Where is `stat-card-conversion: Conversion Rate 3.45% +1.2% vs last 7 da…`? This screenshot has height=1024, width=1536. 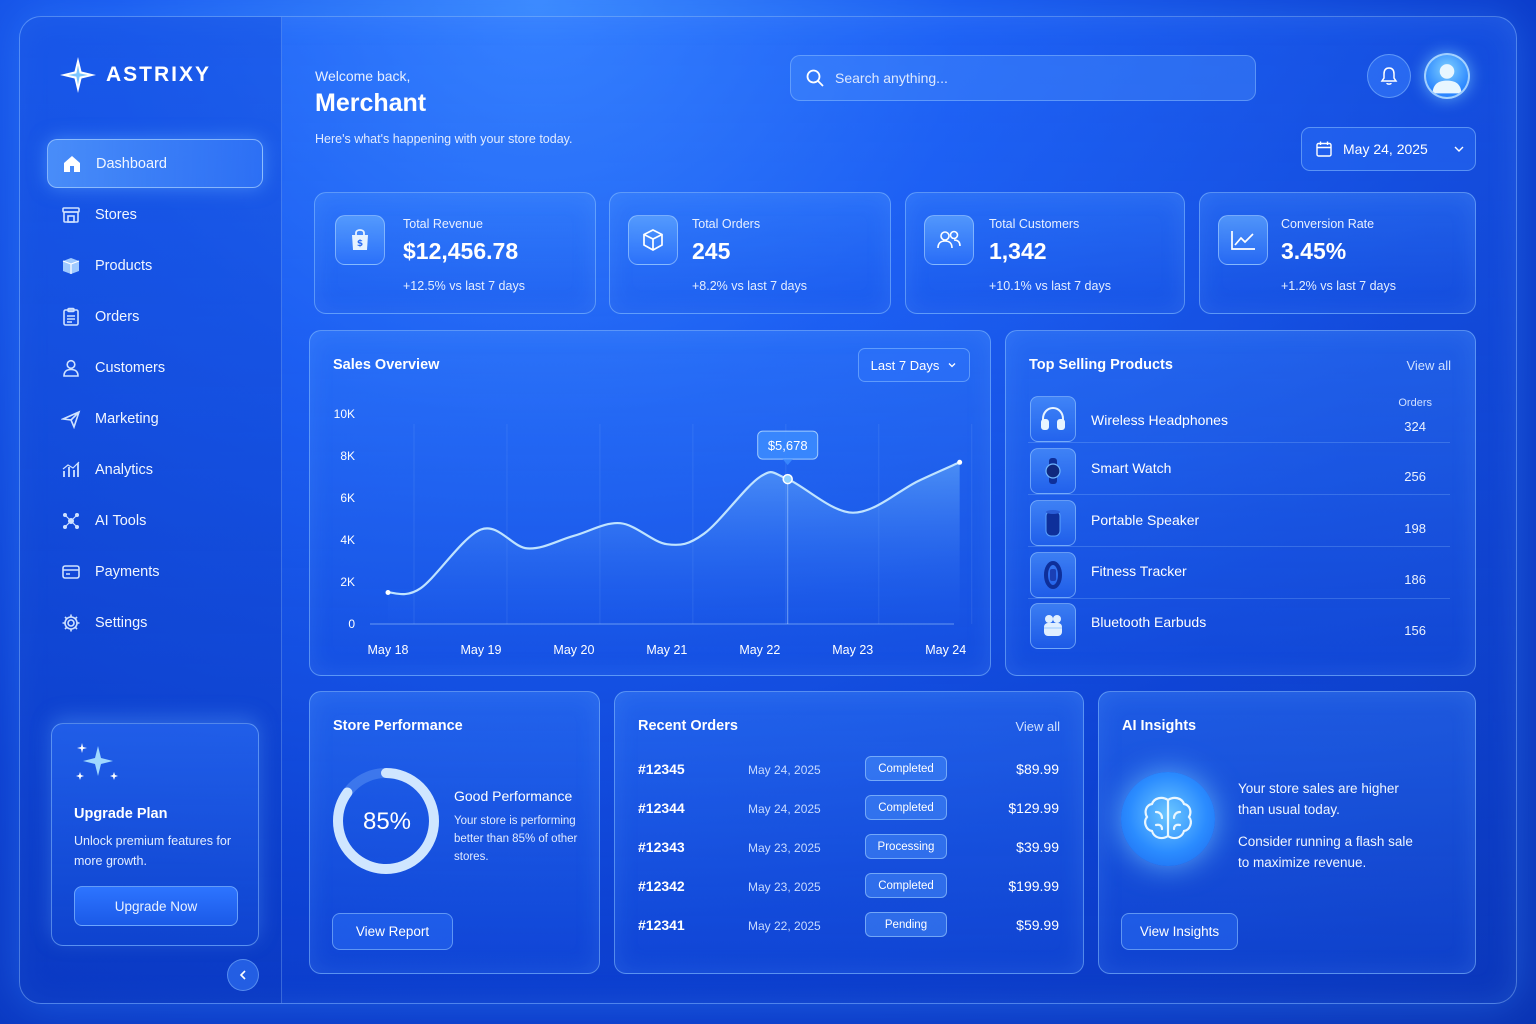 stat-card-conversion: Conversion Rate 3.45% +1.2% vs last 7 da… is located at coordinates (1337, 253).